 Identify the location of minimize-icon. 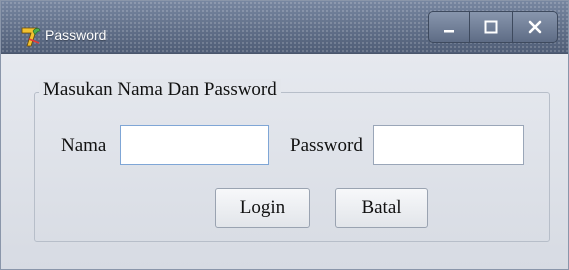
(449, 31).